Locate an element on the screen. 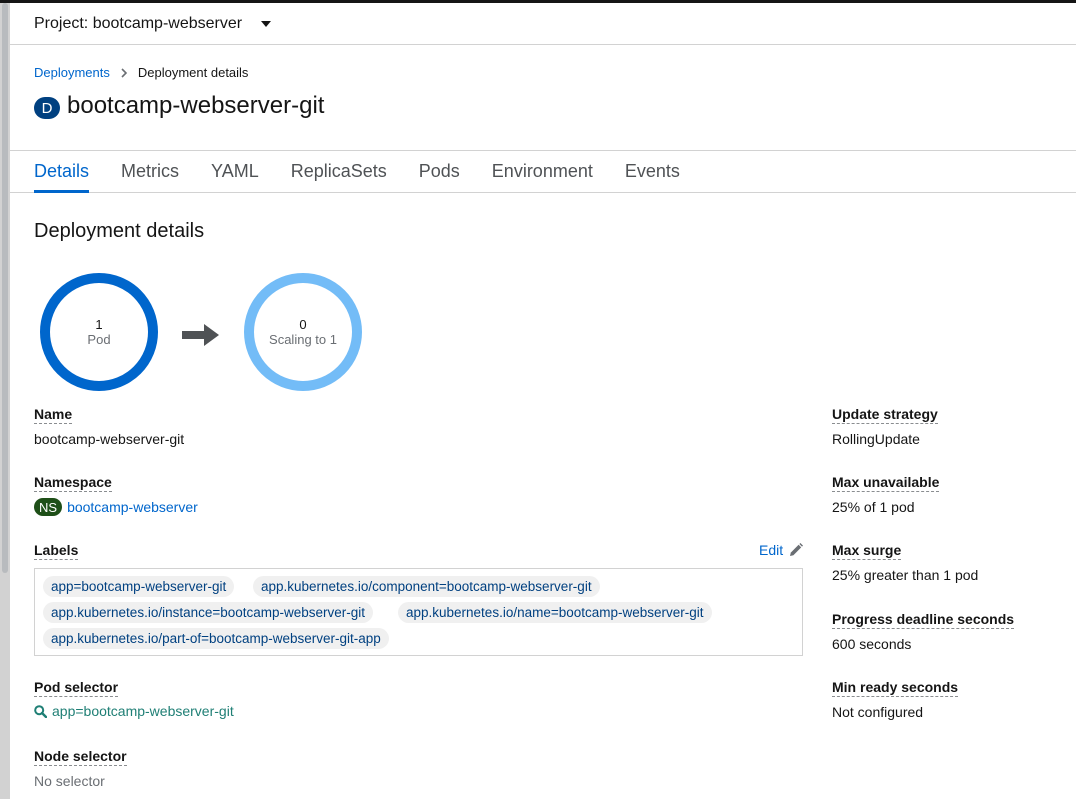 Image resolution: width=1076 pixels, height=799 pixels. chevron-right-icon is located at coordinates (124, 72).